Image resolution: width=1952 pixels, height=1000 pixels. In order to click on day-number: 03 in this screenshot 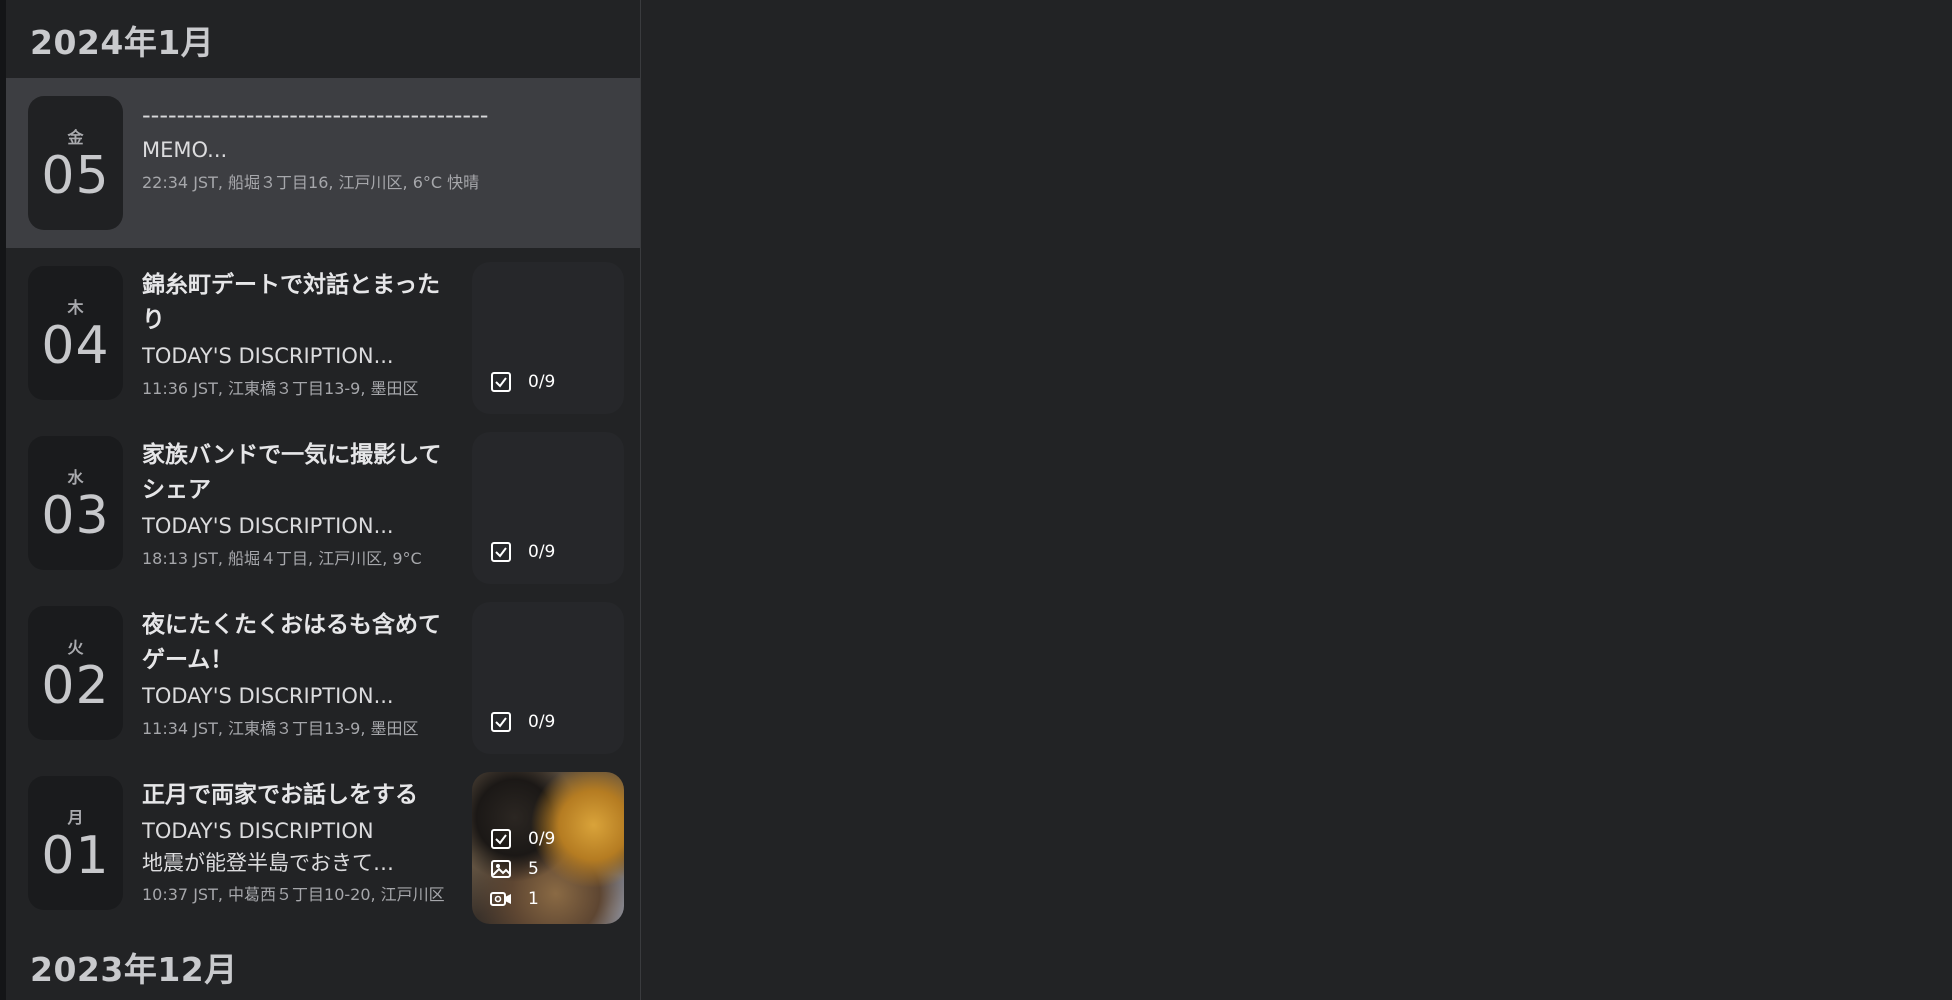, I will do `click(75, 516)`.